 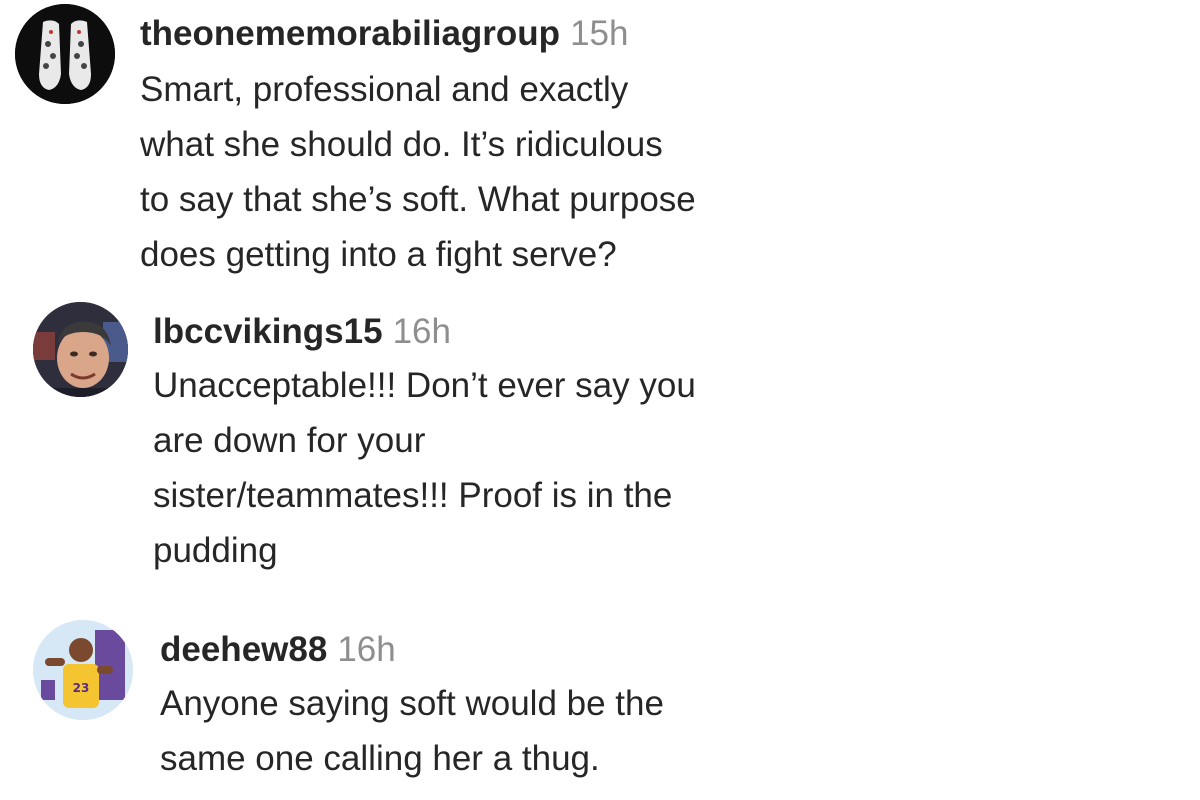 I want to click on username-link: theonememorabiliagroup, so click(x=350, y=33).